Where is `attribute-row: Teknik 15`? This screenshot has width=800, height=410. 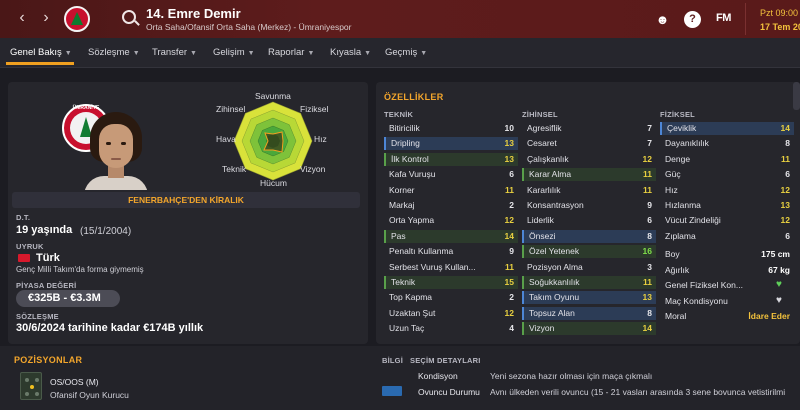
attribute-row: Teknik 15 is located at coordinates (451, 282).